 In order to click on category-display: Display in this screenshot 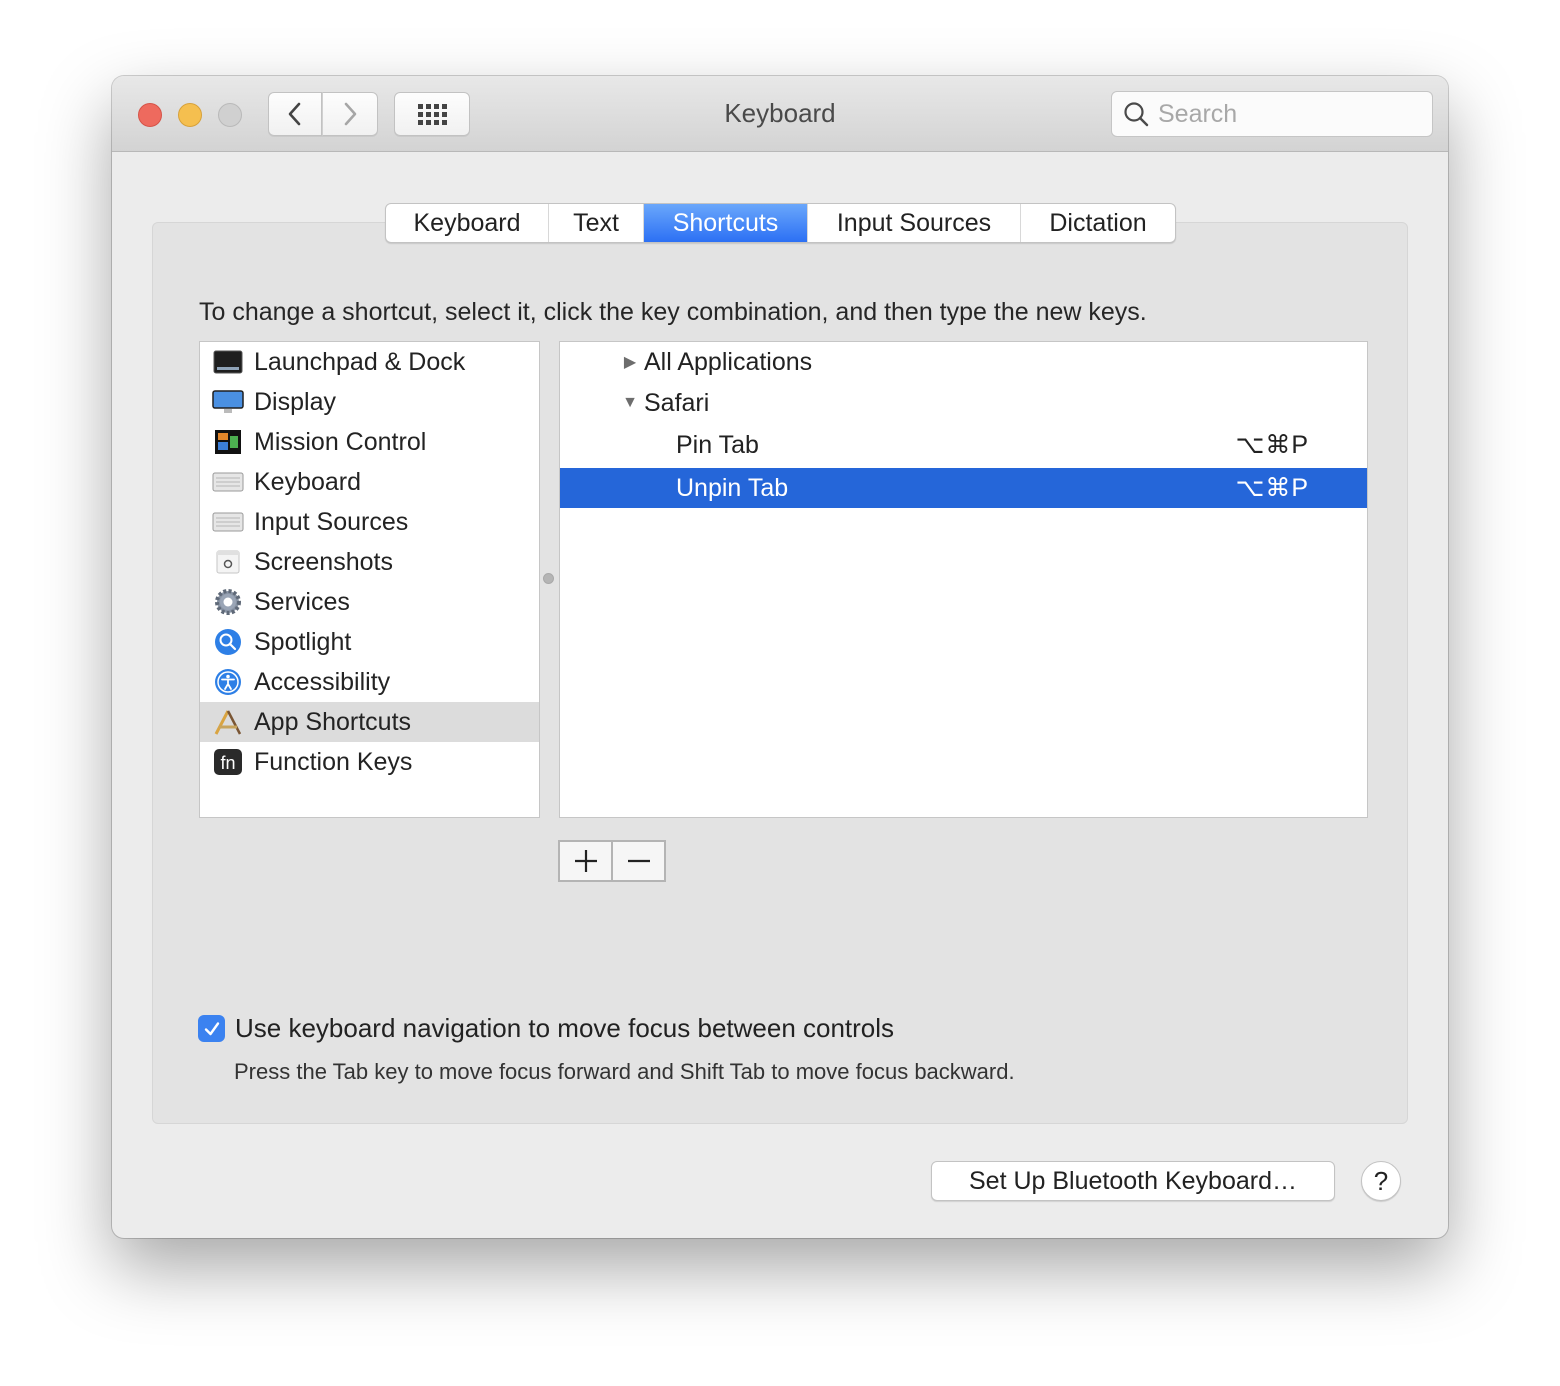, I will do `click(369, 402)`.